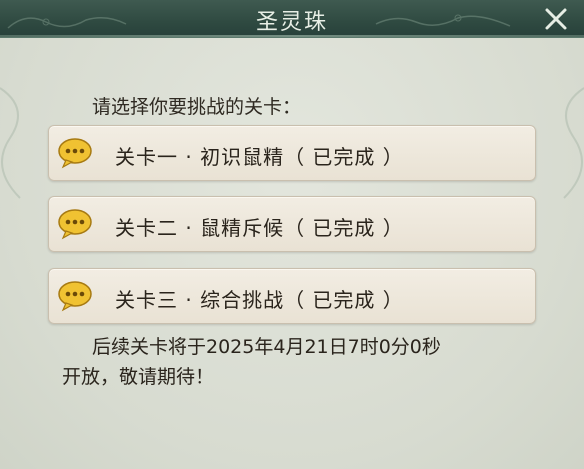  Describe the element at coordinates (291, 22) in the screenshot. I see `window-title: 圣灵珠` at that location.